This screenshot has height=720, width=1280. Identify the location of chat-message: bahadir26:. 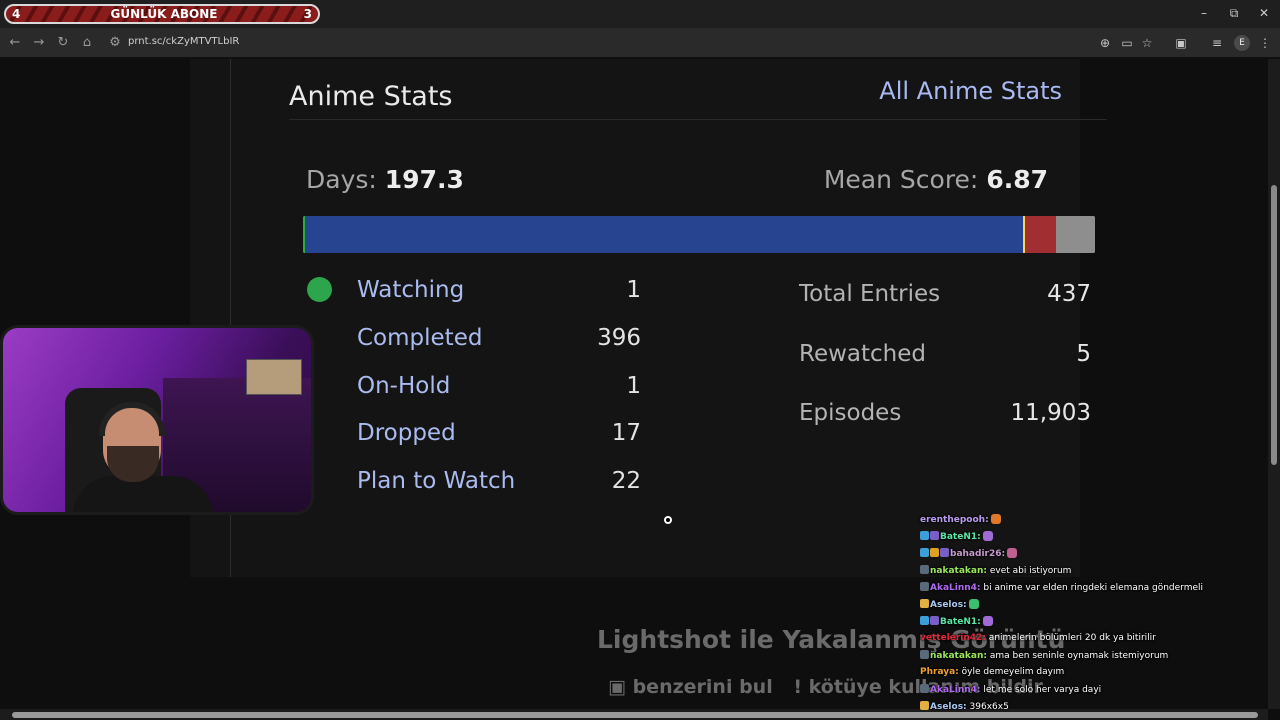
(969, 555).